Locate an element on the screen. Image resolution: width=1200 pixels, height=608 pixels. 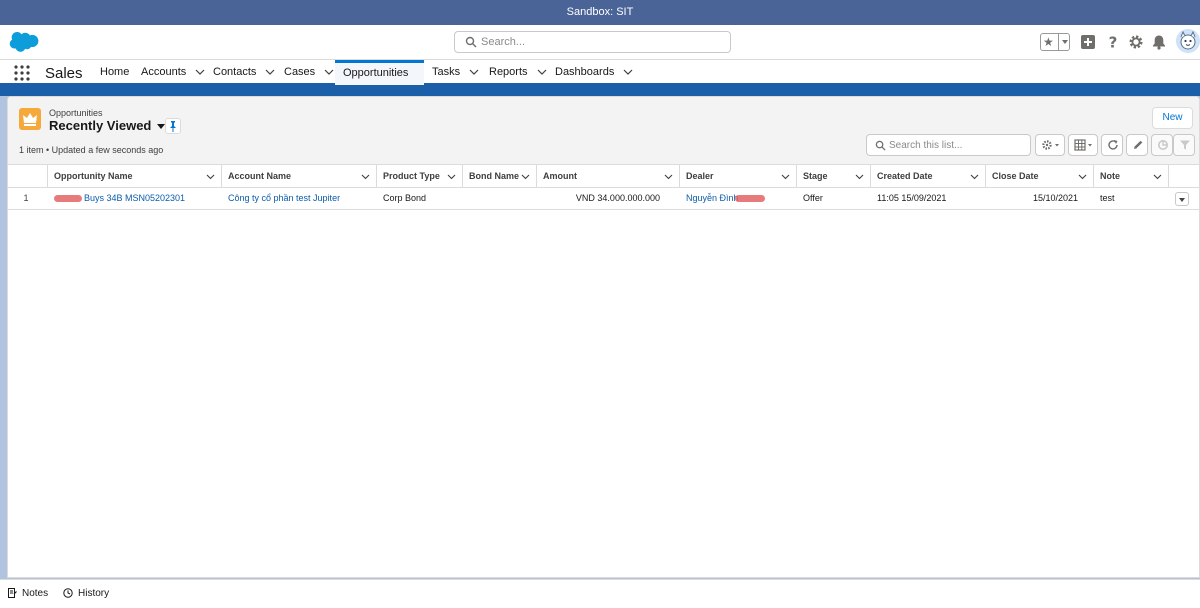
nav-item-label: Contacts is located at coordinates (235, 72).